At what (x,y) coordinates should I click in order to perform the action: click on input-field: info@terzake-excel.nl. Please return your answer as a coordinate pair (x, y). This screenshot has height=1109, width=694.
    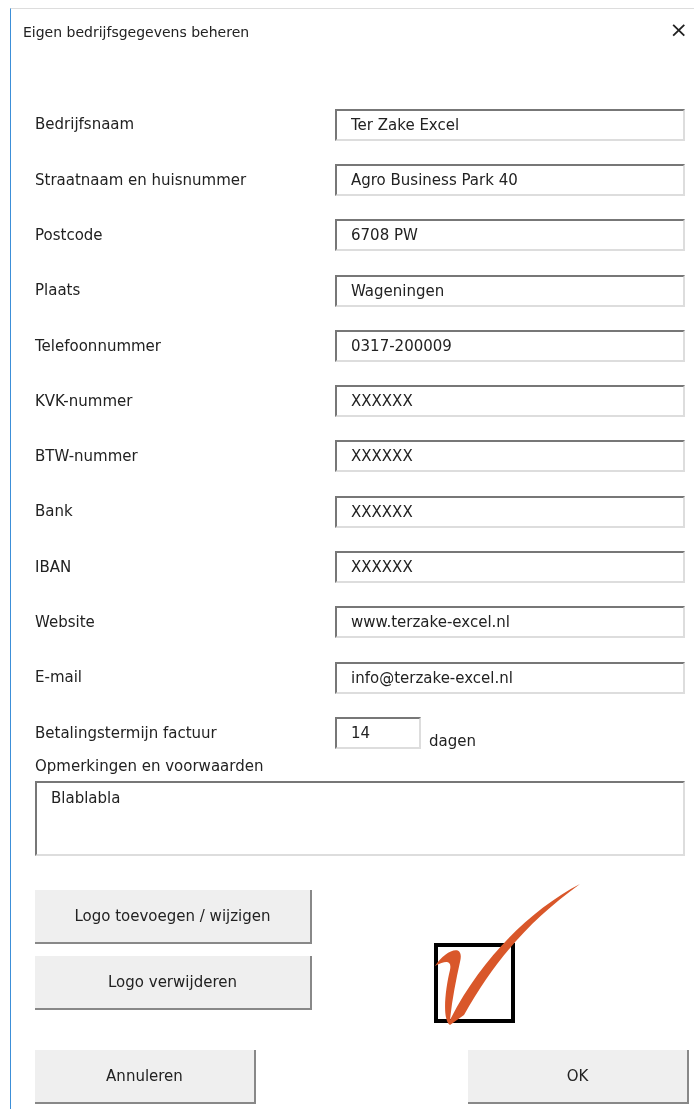
    Looking at the image, I should click on (510, 677).